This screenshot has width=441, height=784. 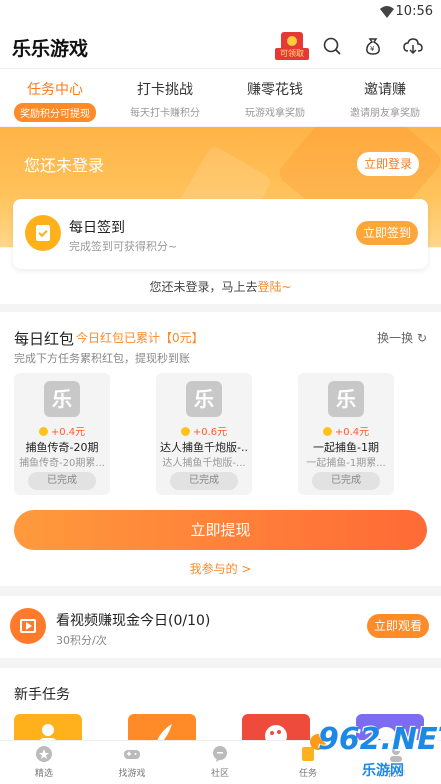 I want to click on daily-signin-card: 每日签到 完成签到可获得积分~ 立即签到, so click(x=220, y=234).